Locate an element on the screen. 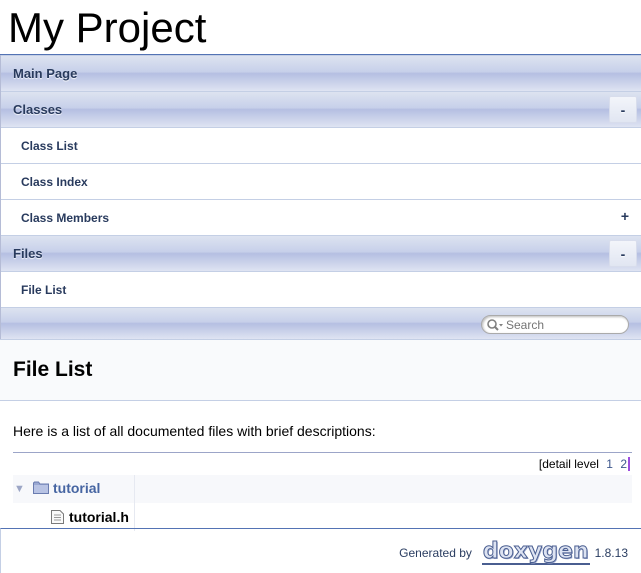 The height and width of the screenshot is (573, 641). page-header: File List is located at coordinates (320, 370).